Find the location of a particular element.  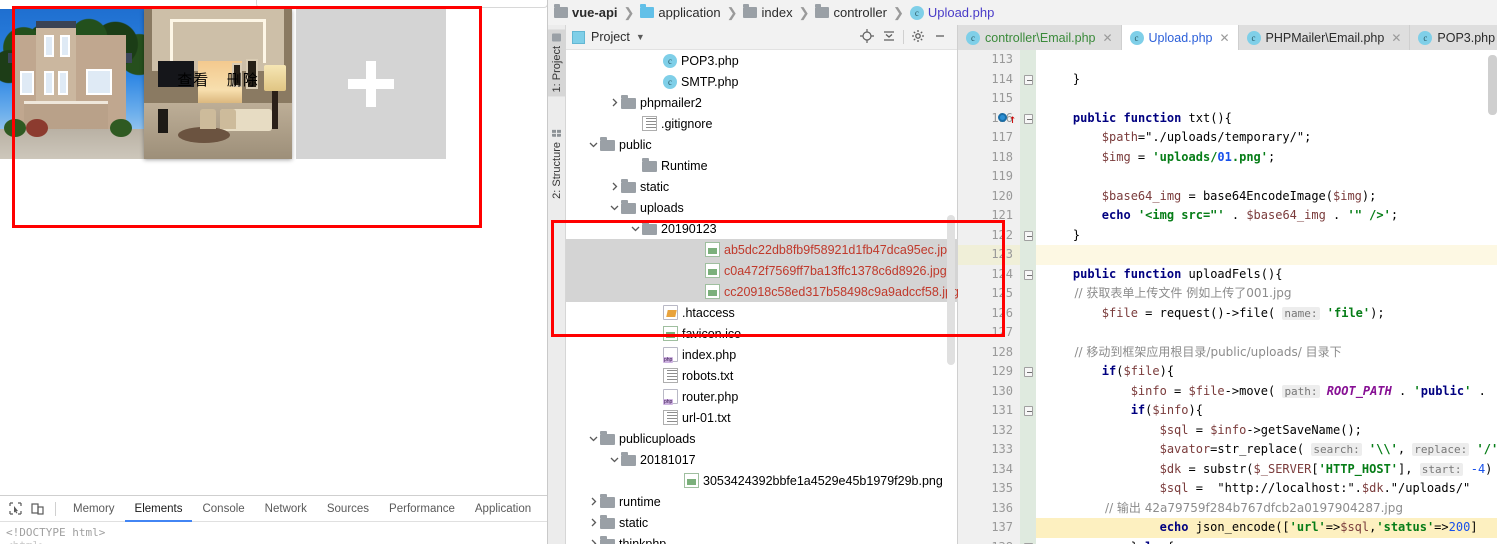

code-line: 138 }else{ is located at coordinates (1227, 540).